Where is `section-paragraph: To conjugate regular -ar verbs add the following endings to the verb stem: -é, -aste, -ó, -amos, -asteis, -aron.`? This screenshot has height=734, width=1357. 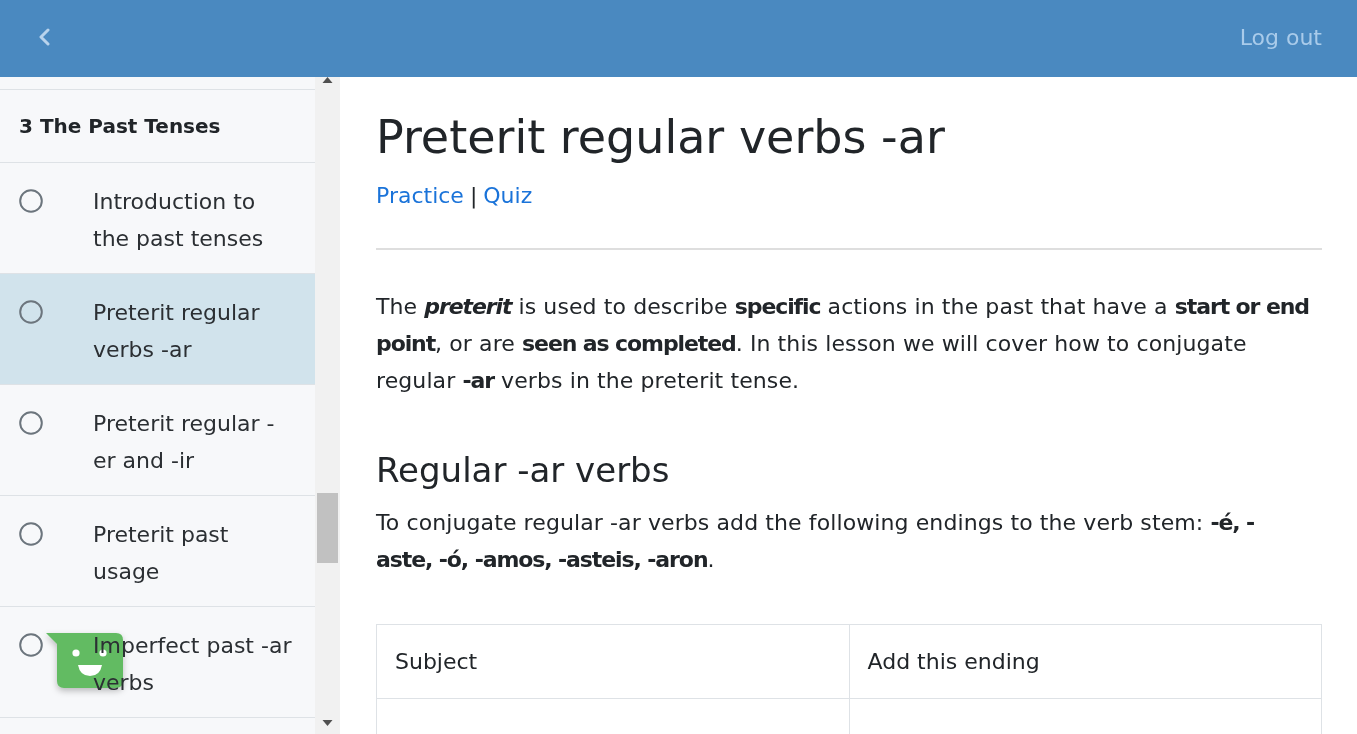
section-paragraph: To conjugate regular -ar verbs add the following endings to the verb stem: -é, -aste, -ó, -amos, -asteis, -aron. is located at coordinates (816, 541).